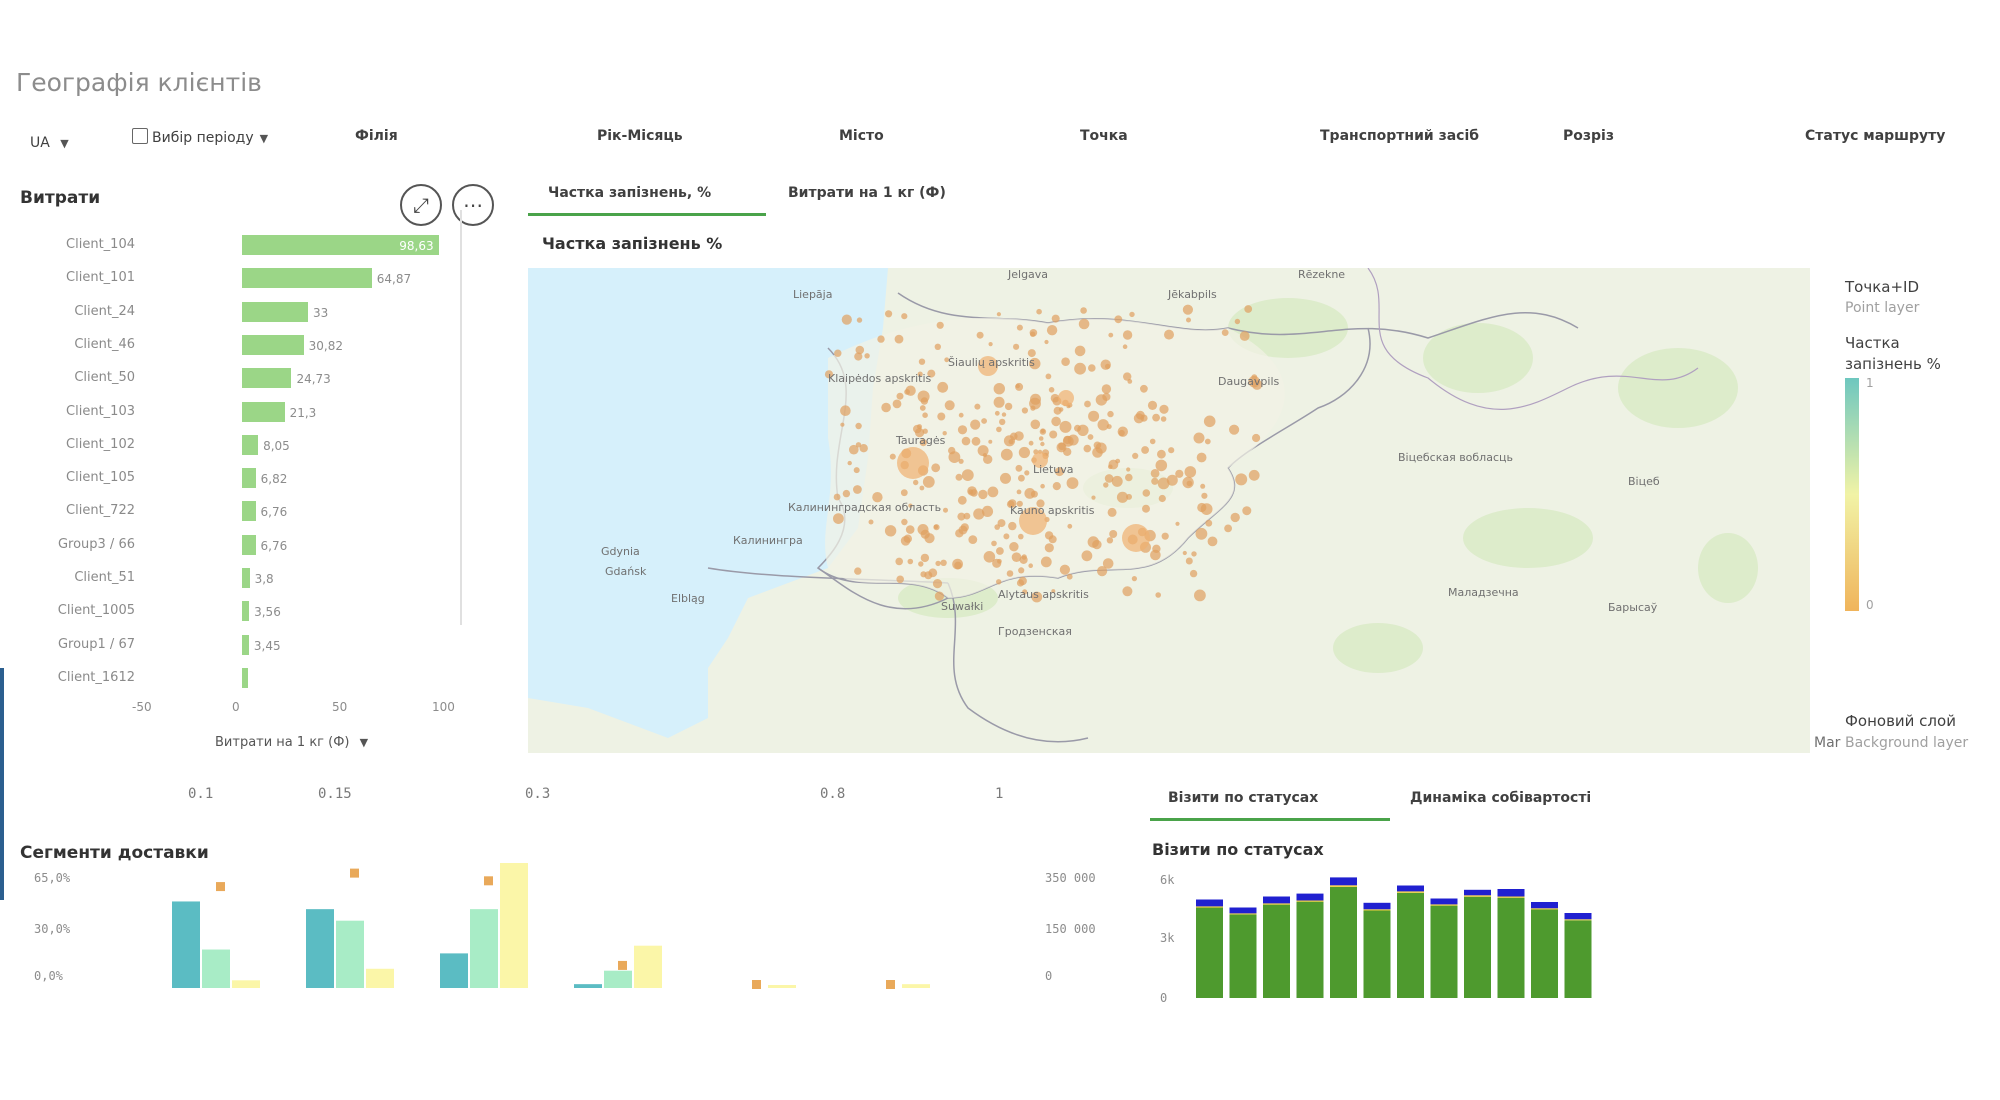  Describe the element at coordinates (1500, 804) in the screenshot. I see `tab-cost-dynamics: Динаміка собівартості` at that location.